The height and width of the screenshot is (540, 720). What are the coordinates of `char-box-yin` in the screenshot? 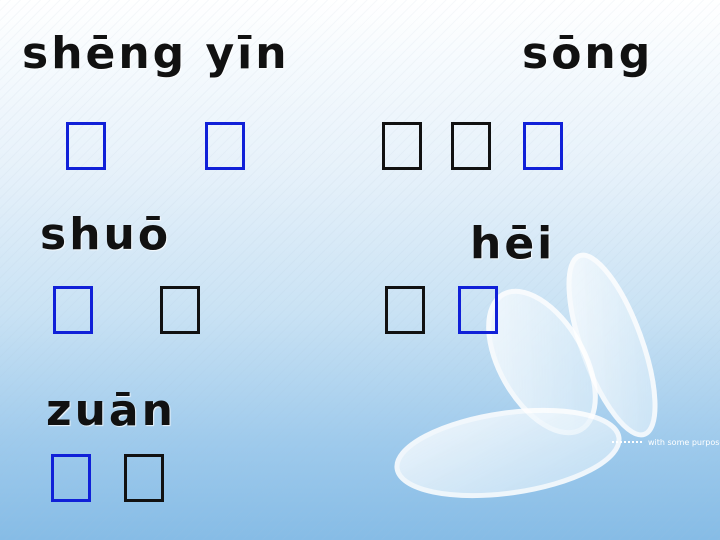 It's located at (225, 146).